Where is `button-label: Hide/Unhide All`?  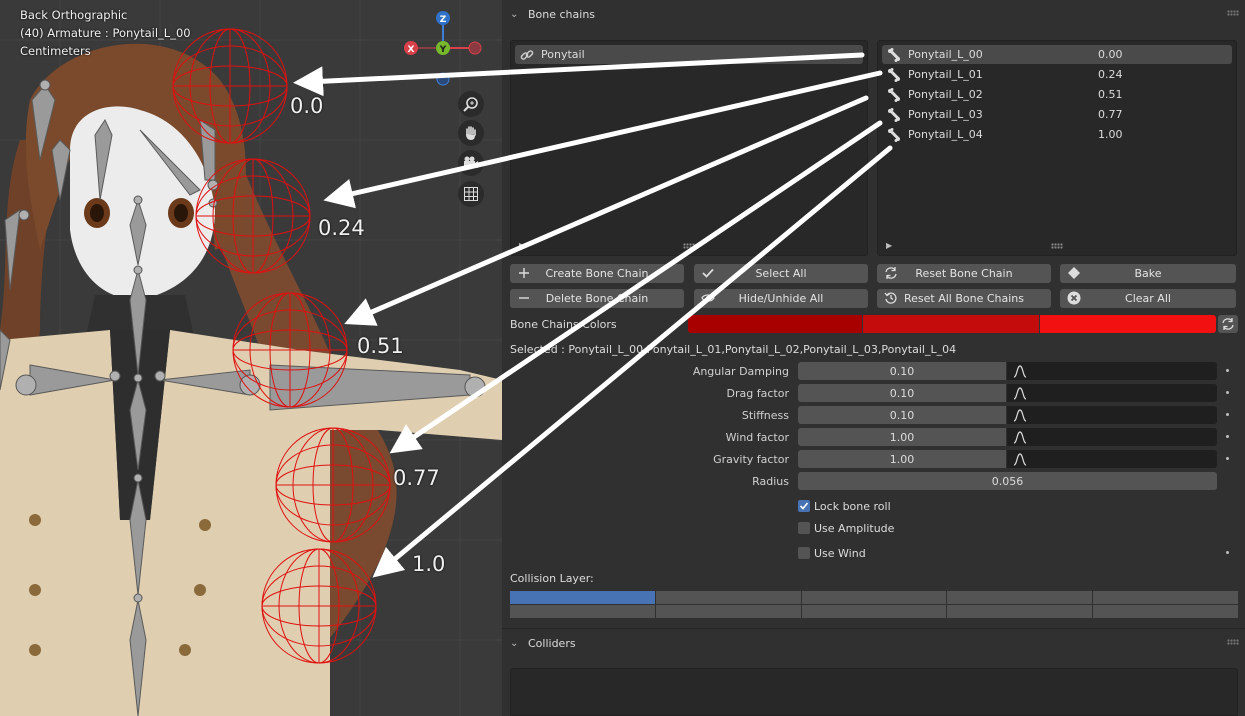 button-label: Hide/Unhide All is located at coordinates (781, 298).